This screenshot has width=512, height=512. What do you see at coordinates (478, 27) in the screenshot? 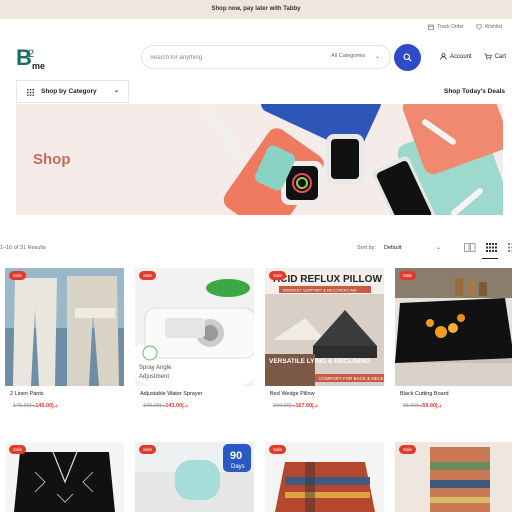
I see `heart-icon` at bounding box center [478, 27].